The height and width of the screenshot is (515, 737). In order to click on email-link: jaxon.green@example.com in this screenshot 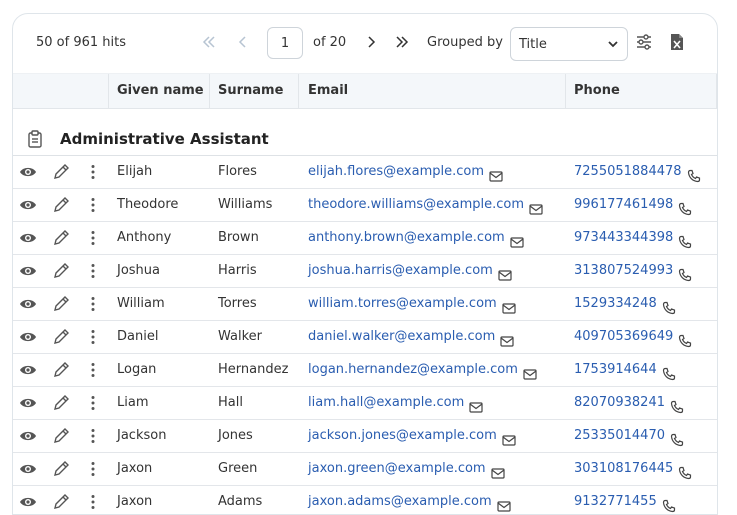, I will do `click(397, 468)`.